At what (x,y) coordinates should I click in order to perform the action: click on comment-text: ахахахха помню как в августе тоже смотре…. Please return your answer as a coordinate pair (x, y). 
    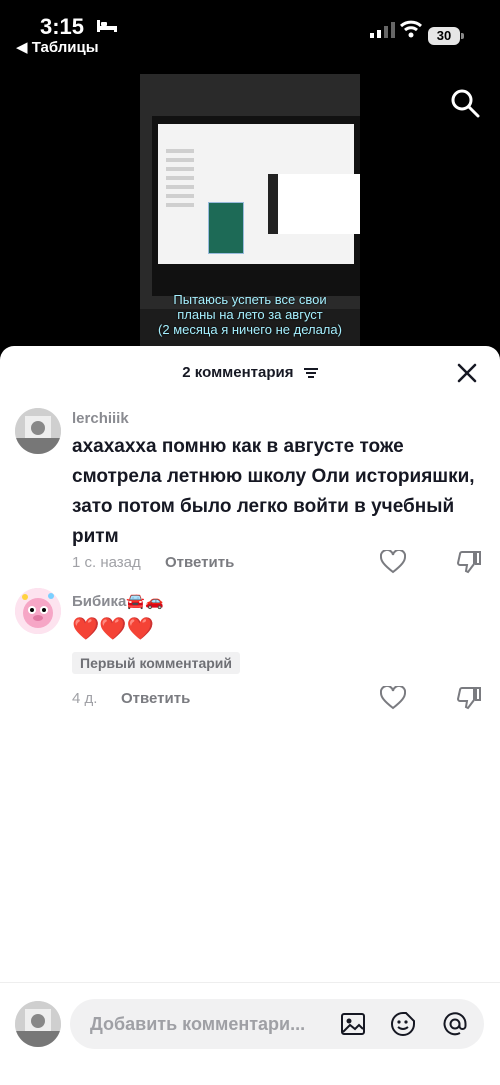
    Looking at the image, I should click on (273, 491).